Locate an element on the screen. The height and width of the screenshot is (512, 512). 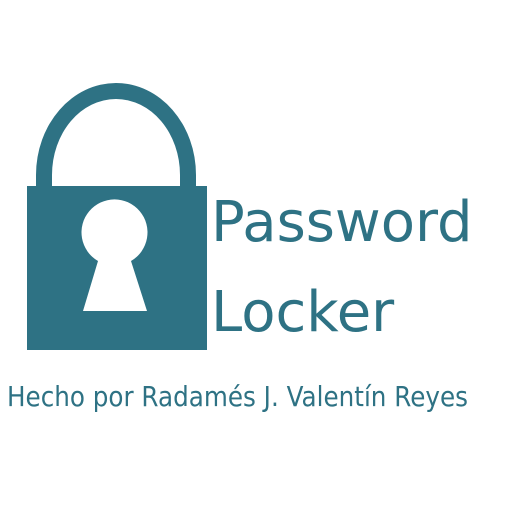
padlock-shackle is located at coordinates (116, 135).